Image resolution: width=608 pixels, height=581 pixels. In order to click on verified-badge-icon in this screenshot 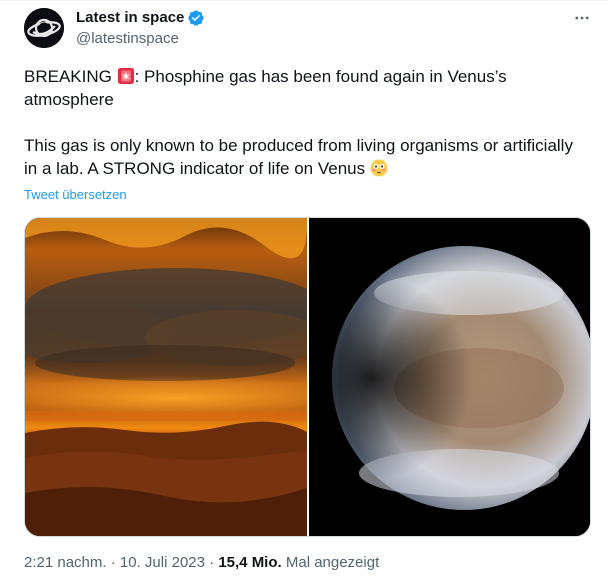, I will do `click(196, 18)`.